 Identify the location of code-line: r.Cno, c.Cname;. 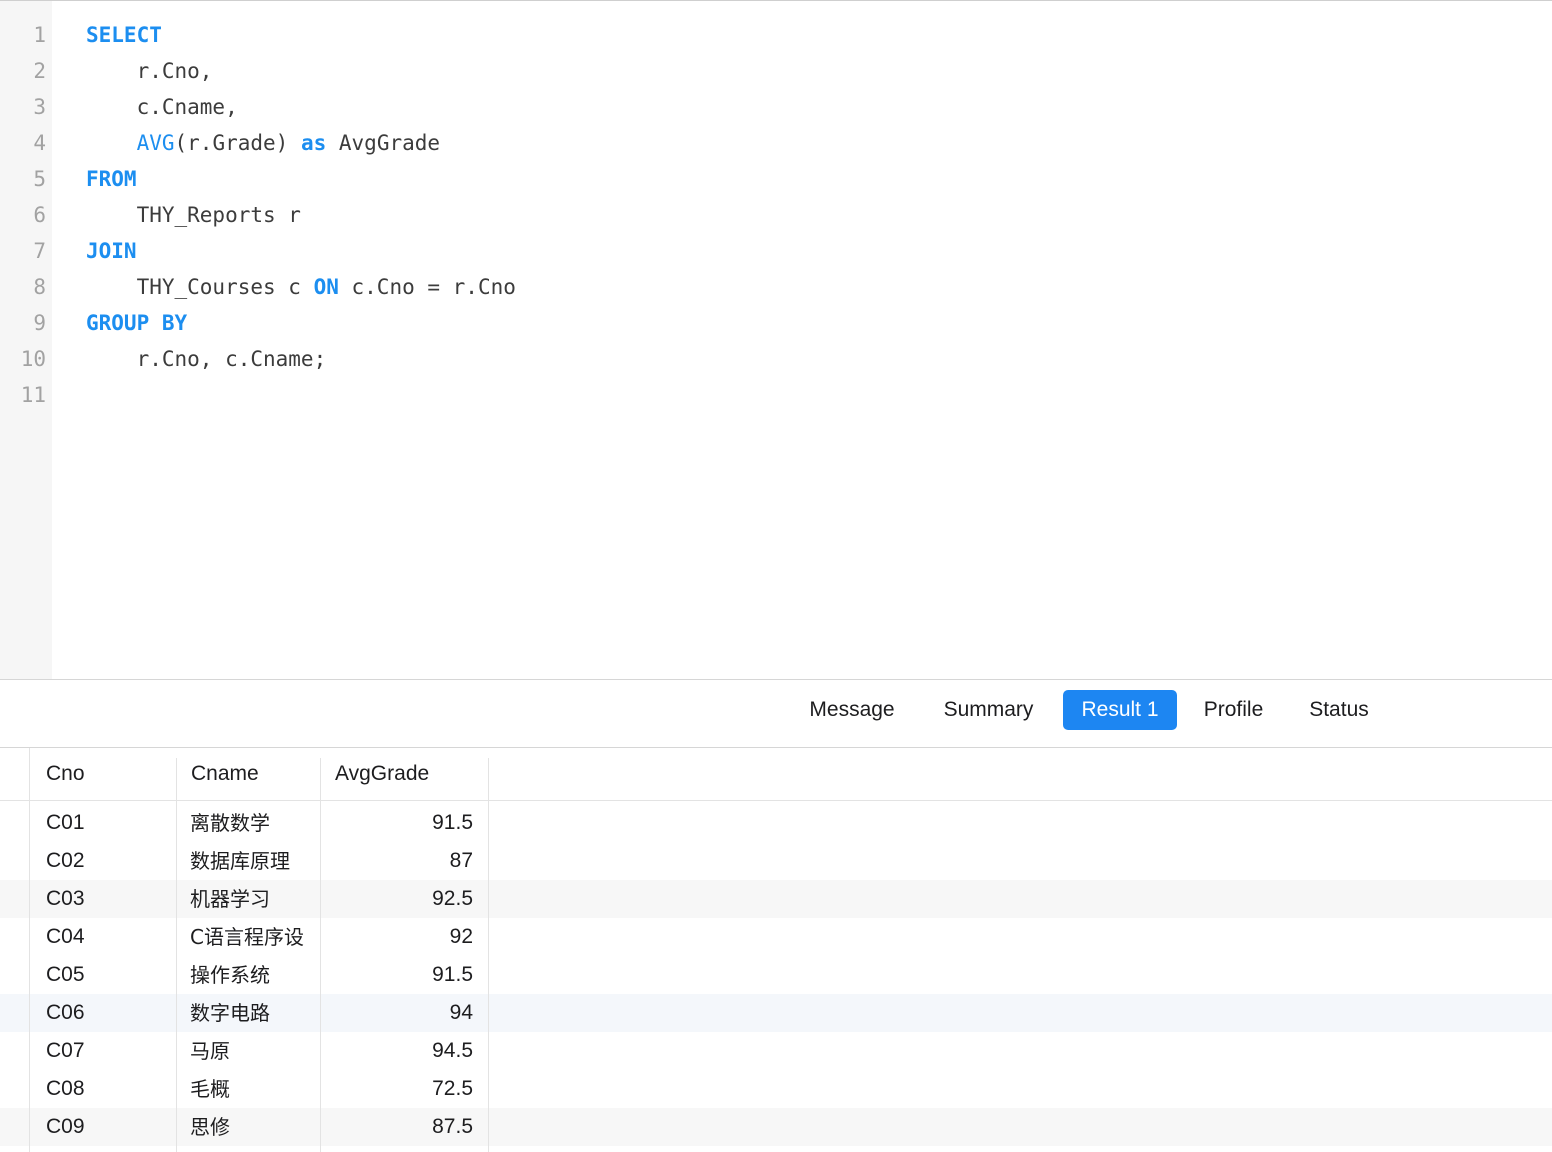
(206, 359).